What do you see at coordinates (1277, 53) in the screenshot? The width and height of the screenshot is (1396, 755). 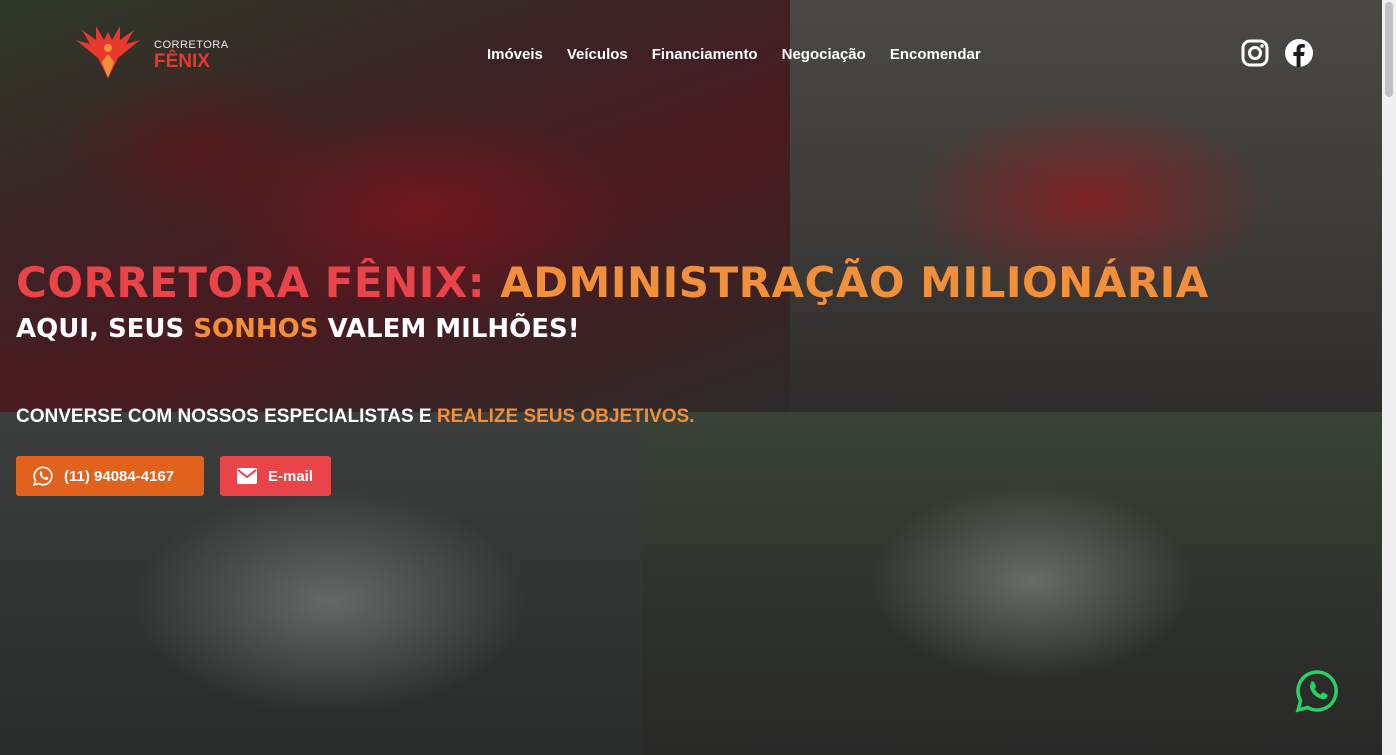 I see `social-links` at bounding box center [1277, 53].